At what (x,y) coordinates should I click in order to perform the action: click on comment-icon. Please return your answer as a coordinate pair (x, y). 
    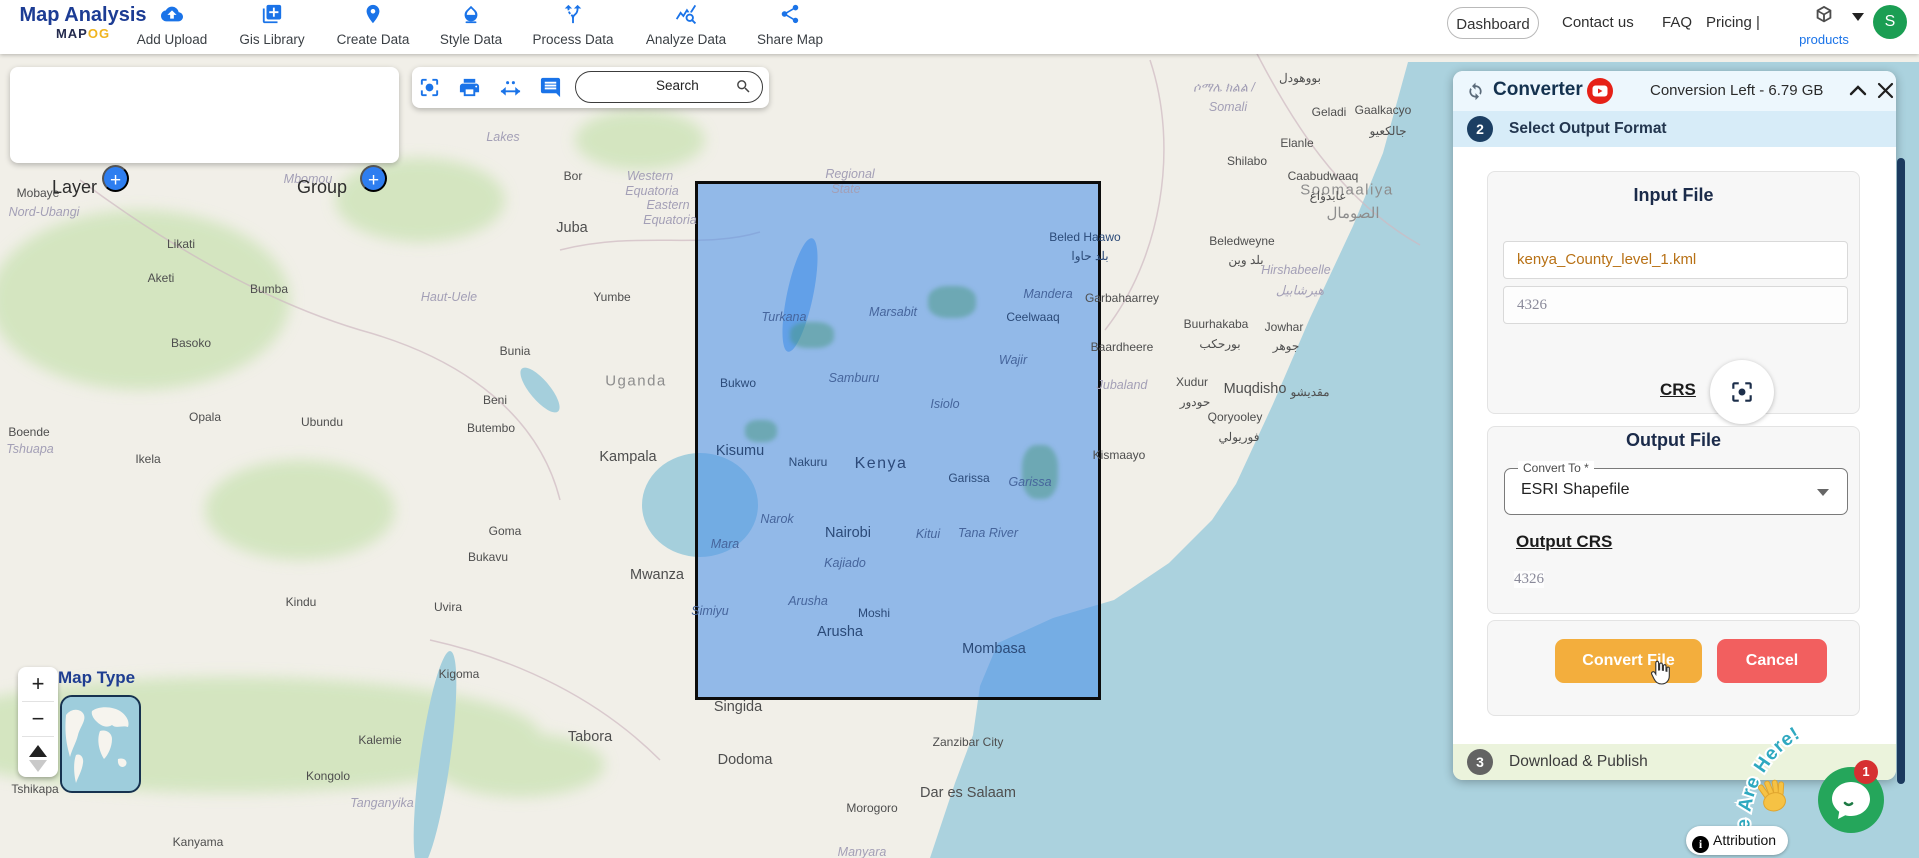
    Looking at the image, I should click on (550, 87).